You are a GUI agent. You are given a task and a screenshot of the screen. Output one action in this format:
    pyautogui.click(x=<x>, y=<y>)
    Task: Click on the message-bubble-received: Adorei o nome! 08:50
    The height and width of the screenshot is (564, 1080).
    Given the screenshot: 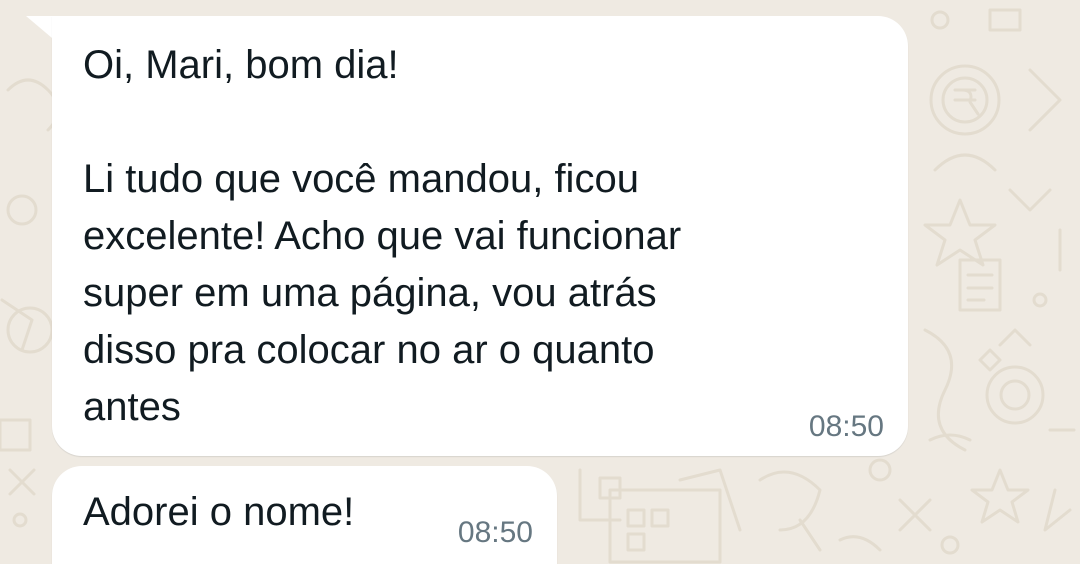 What is the action you would take?
    pyautogui.click(x=304, y=515)
    